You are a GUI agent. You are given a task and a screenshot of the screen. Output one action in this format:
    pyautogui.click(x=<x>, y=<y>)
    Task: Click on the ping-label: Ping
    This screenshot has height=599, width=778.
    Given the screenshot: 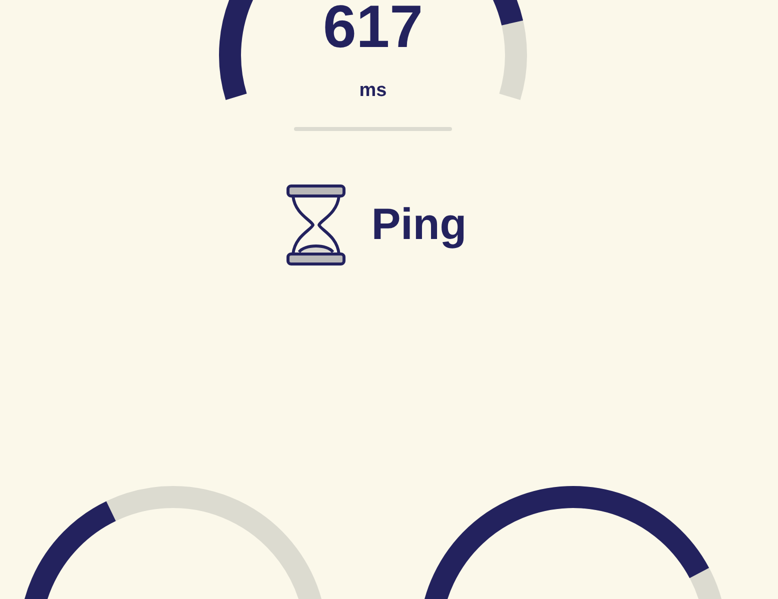 What is the action you would take?
    pyautogui.click(x=419, y=225)
    